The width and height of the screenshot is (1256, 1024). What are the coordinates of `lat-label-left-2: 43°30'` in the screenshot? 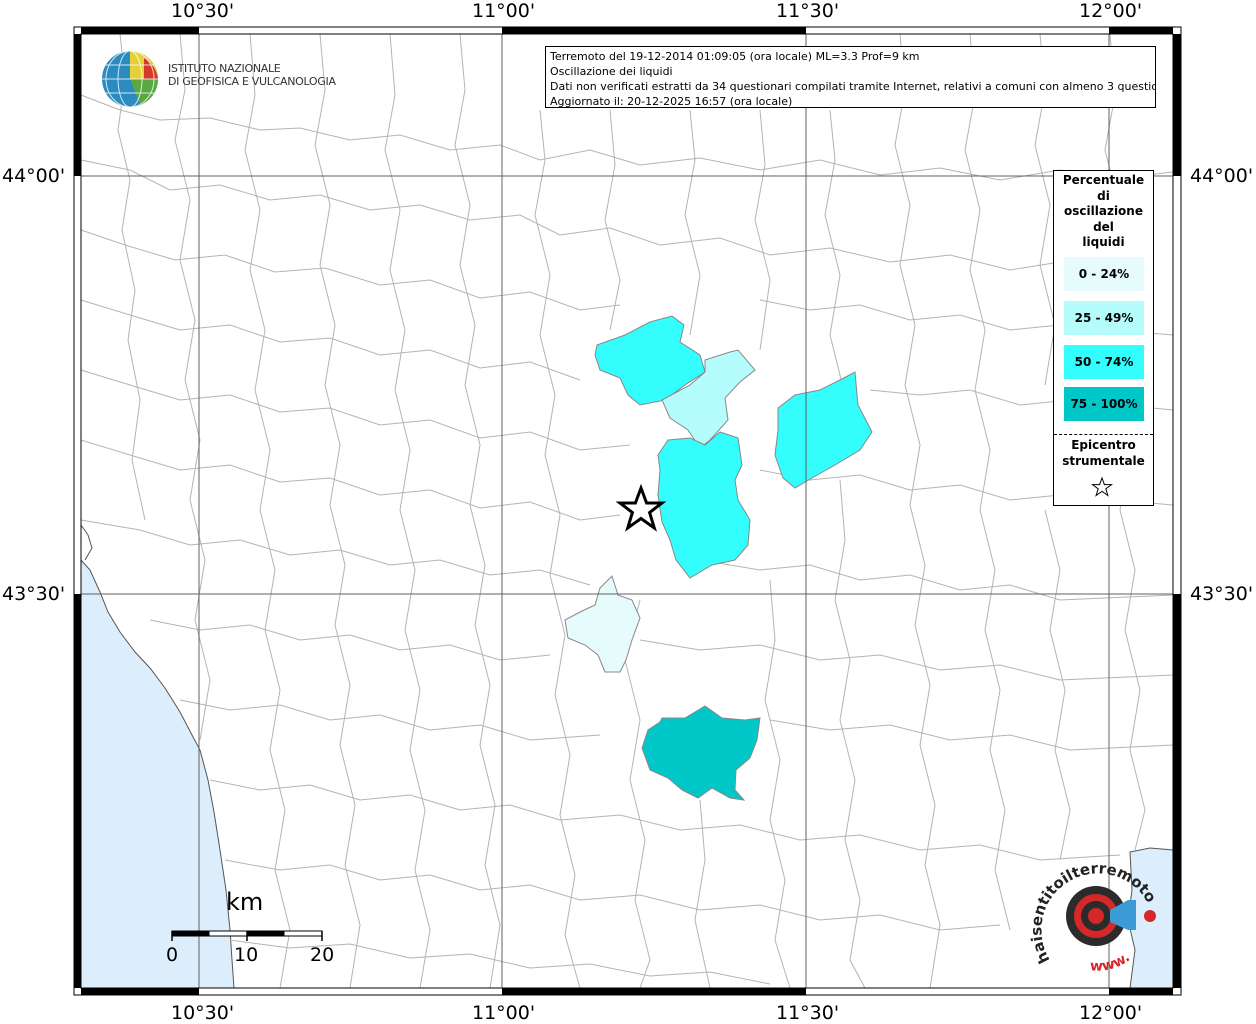 It's located at (34, 594).